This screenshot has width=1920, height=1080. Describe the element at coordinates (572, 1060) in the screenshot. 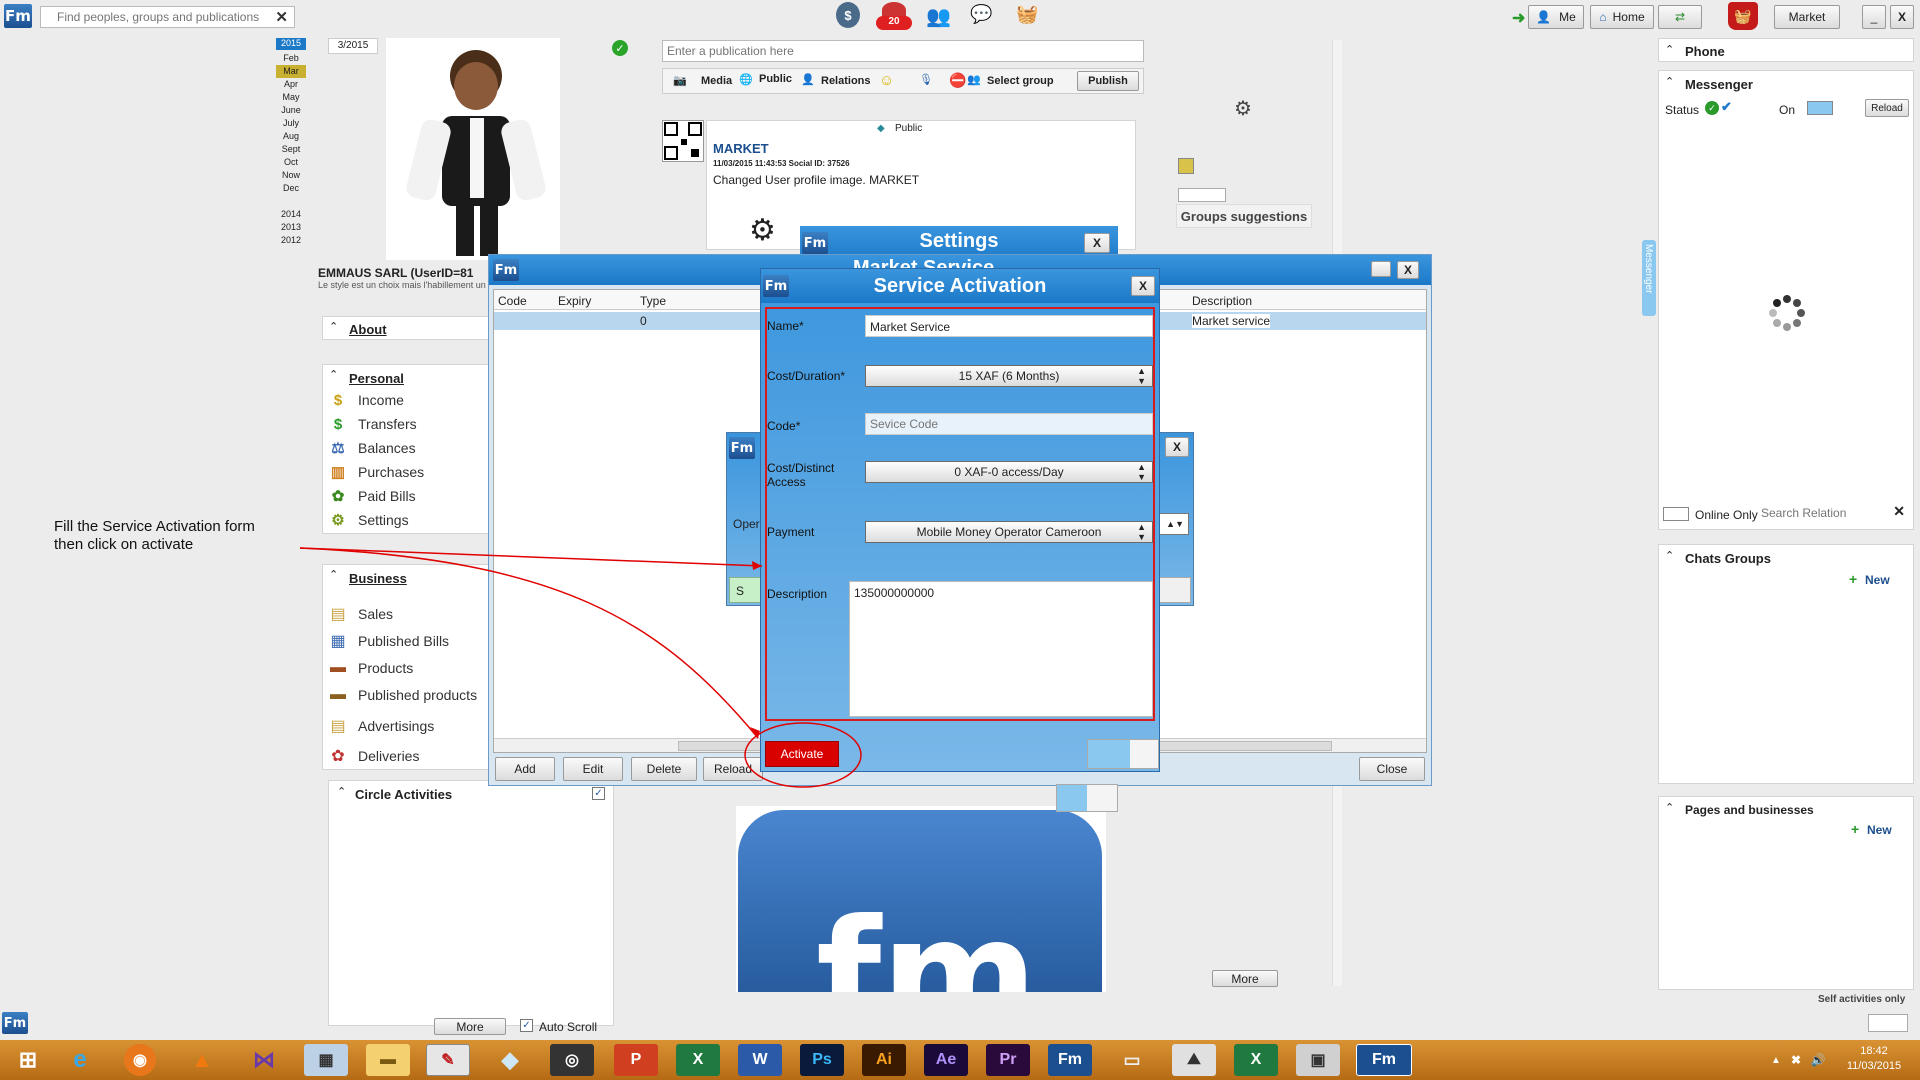

I see `camera-icon: ◎` at that location.